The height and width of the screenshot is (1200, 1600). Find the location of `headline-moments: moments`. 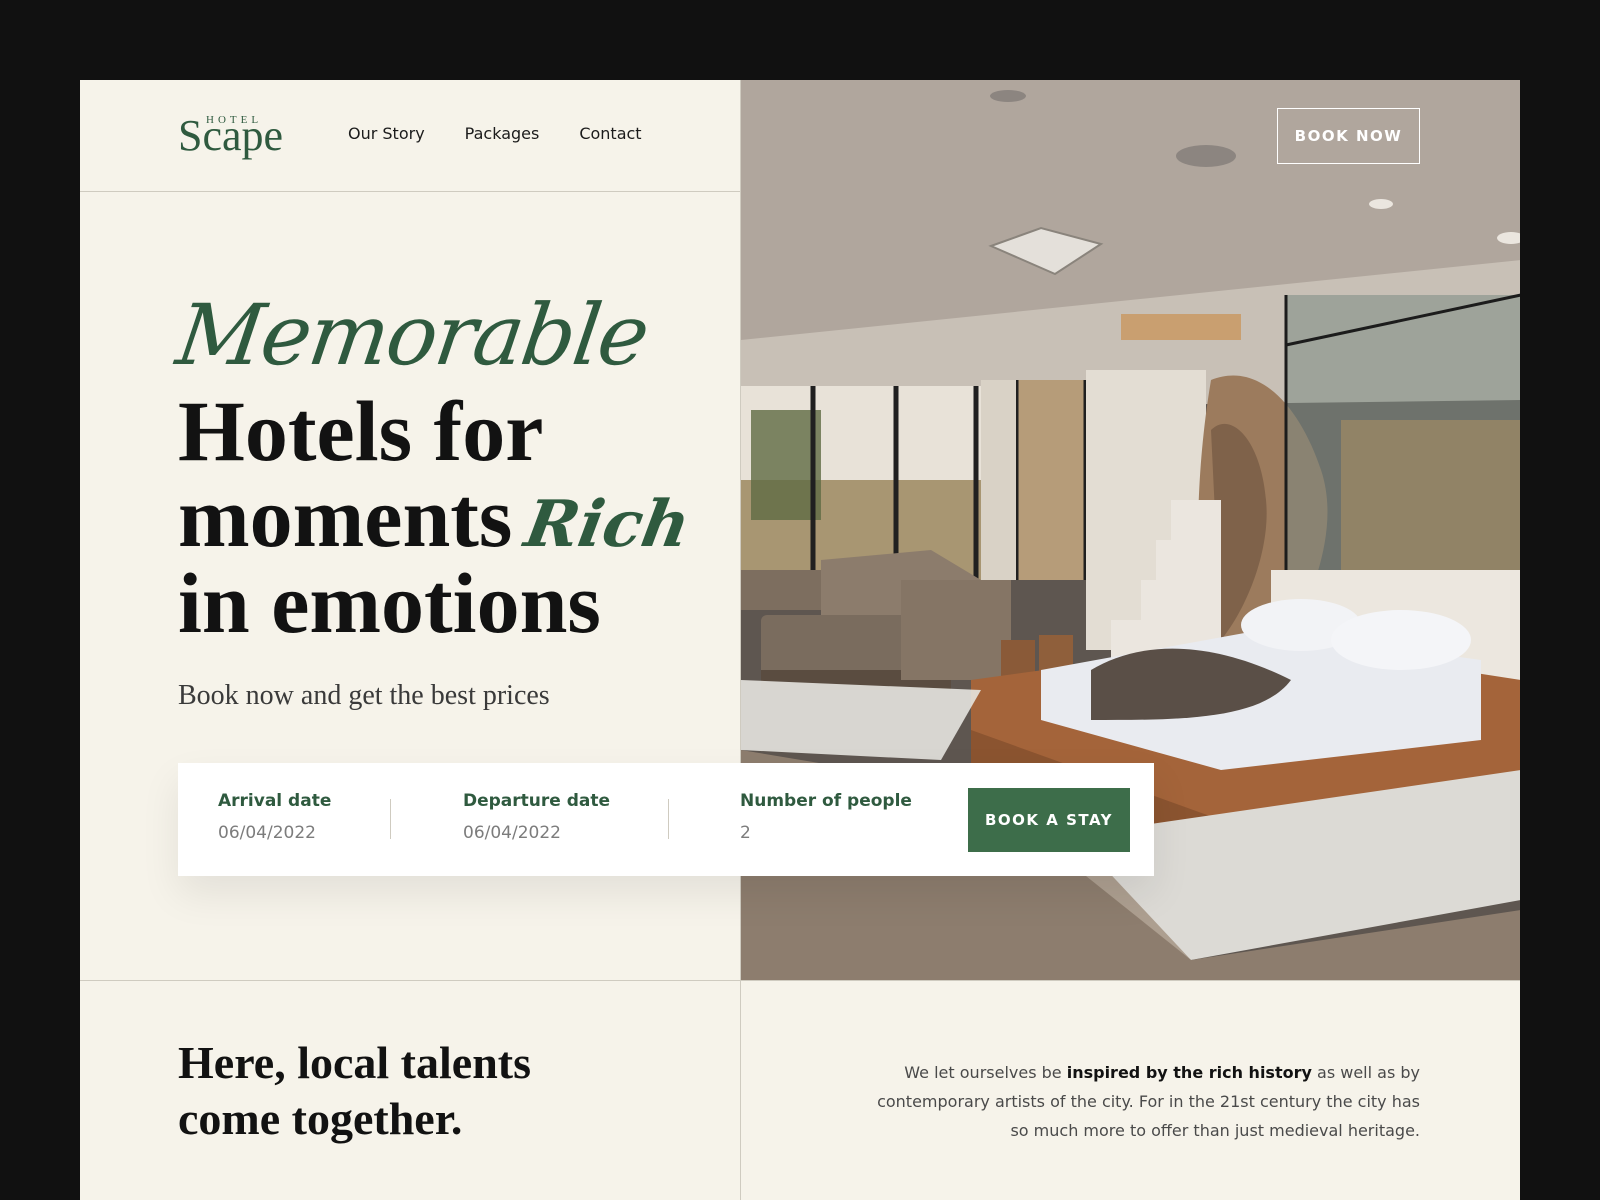

headline-moments: moments is located at coordinates (345, 517).